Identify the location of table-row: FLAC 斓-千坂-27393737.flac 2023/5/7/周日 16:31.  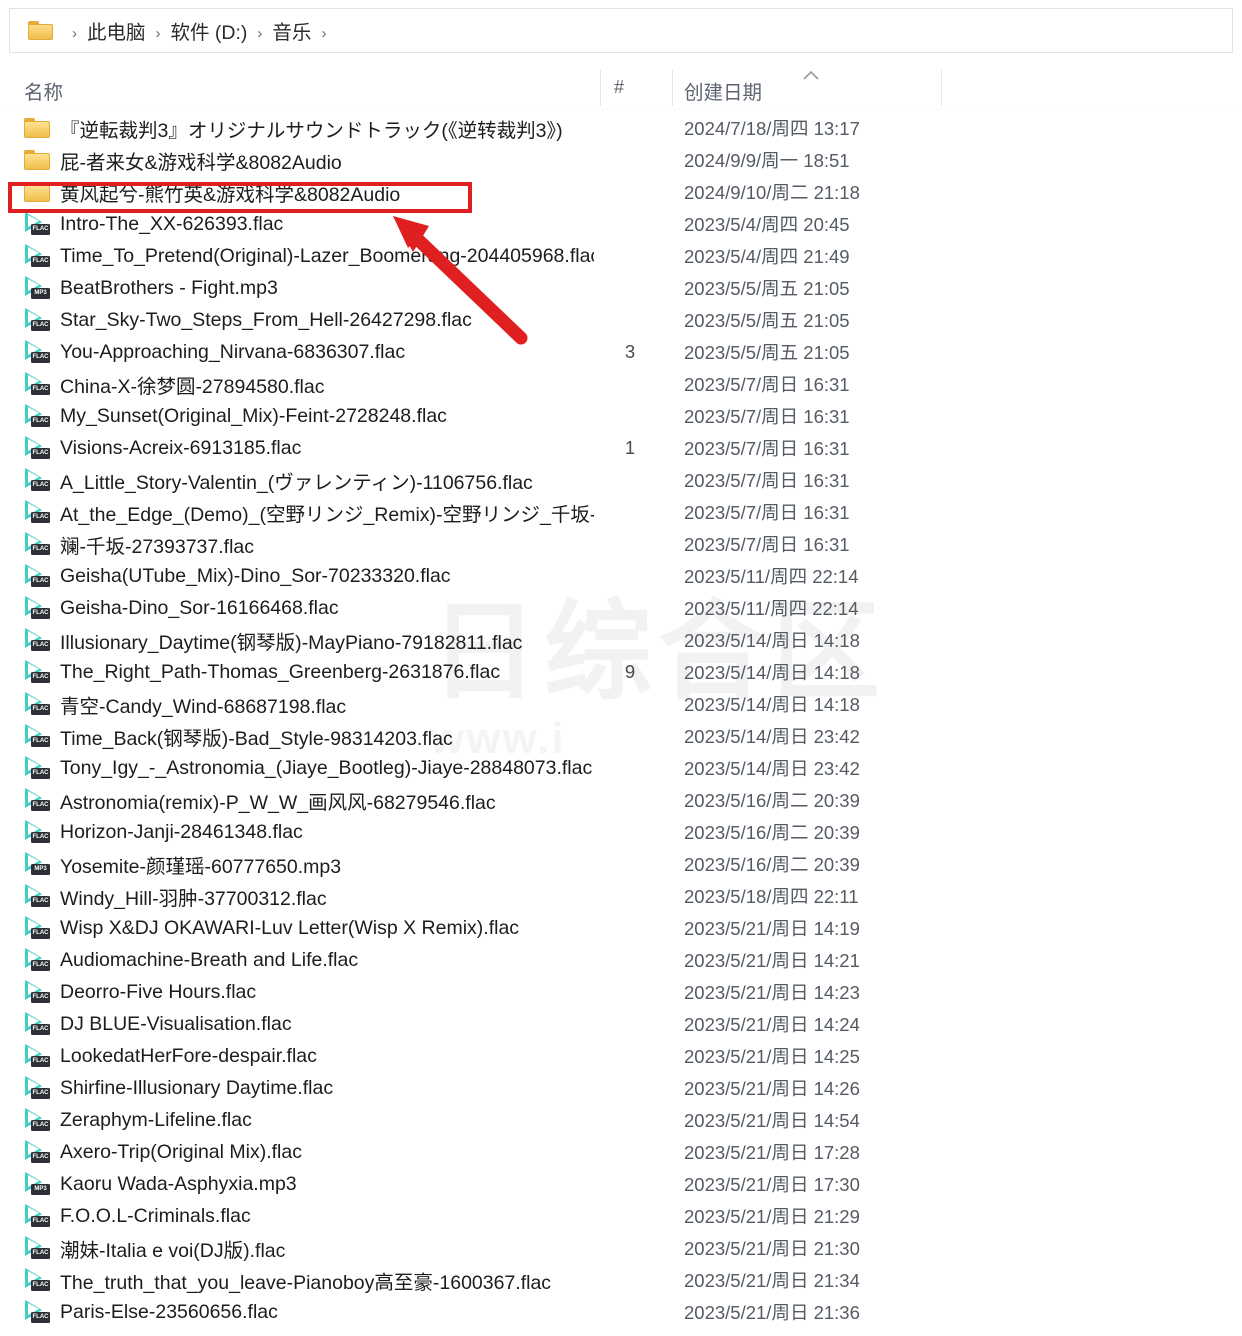
(621, 544).